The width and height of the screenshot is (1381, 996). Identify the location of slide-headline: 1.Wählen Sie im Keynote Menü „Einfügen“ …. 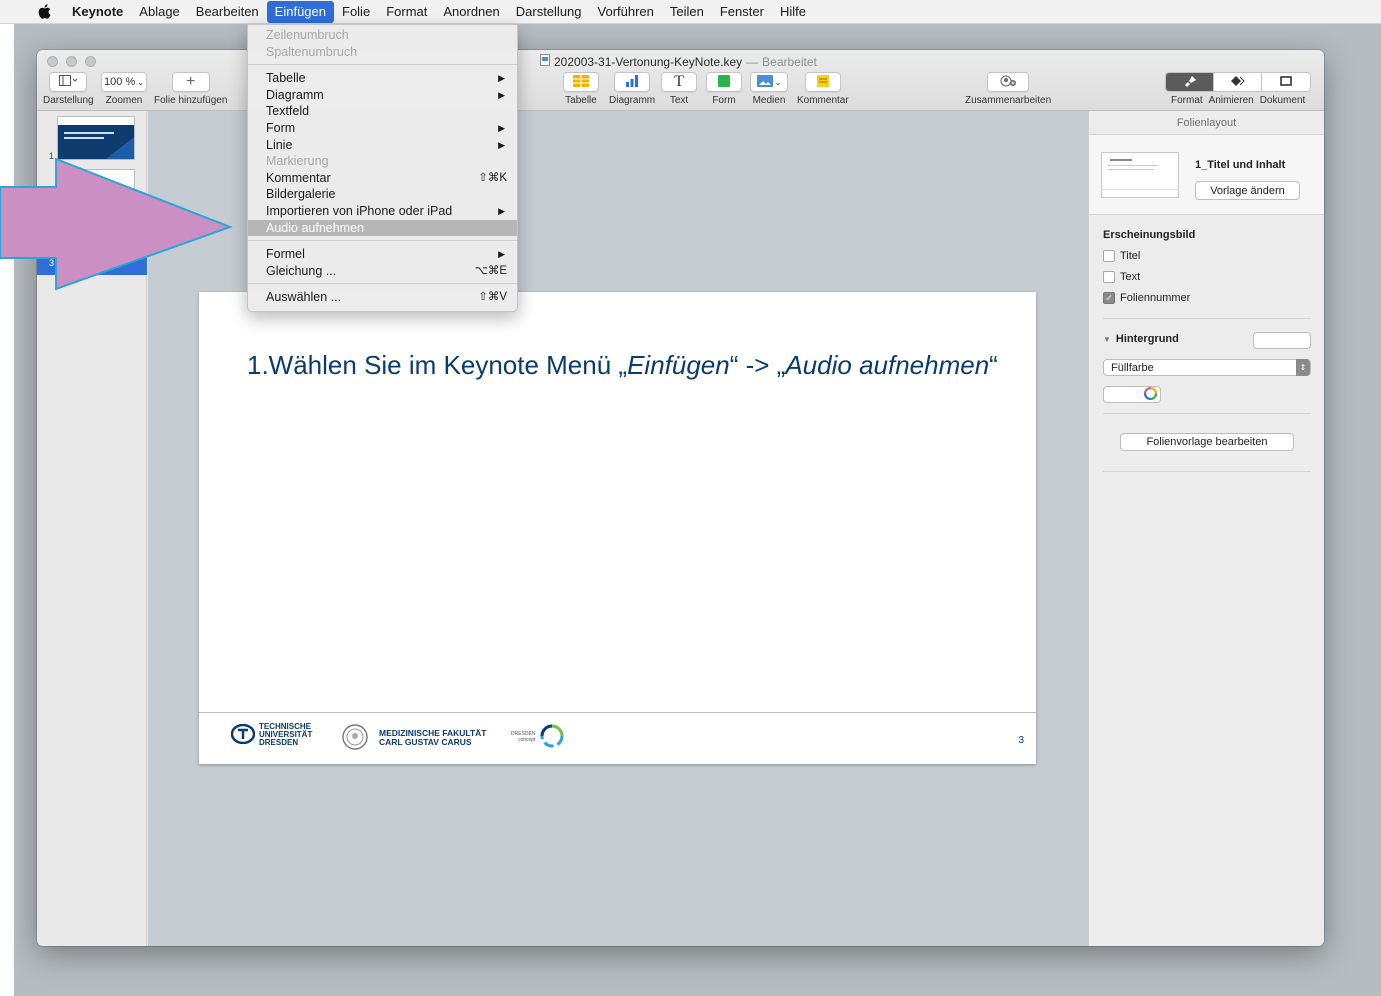
(622, 365).